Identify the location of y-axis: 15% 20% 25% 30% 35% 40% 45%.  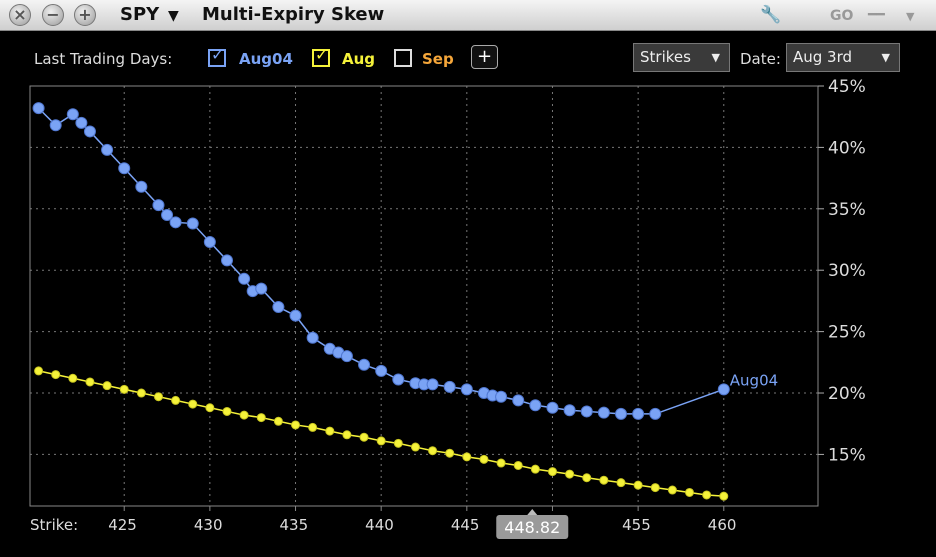
(842, 271).